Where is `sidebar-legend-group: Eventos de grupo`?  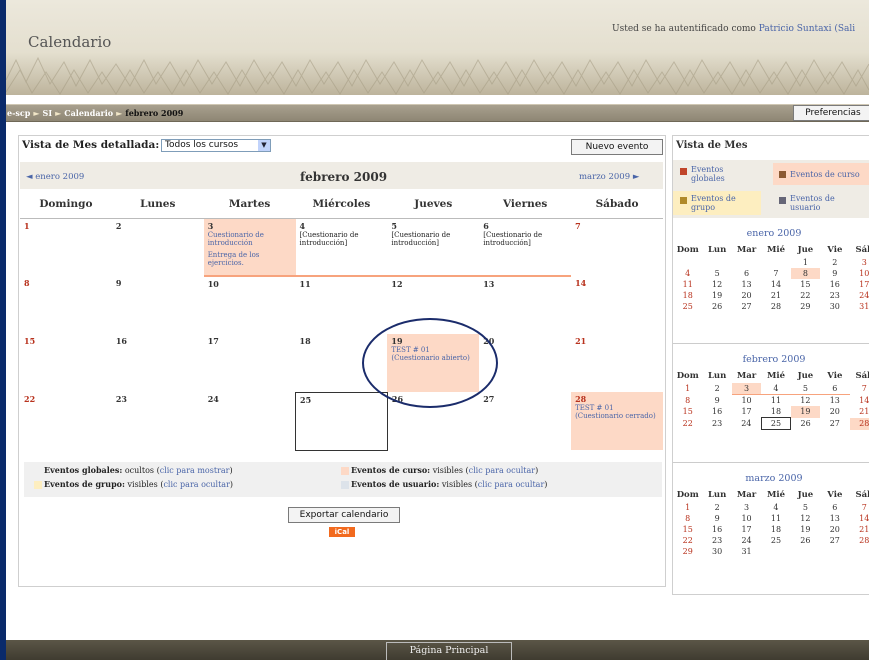
sidebar-legend-group: Eventos de grupo is located at coordinates (715, 203).